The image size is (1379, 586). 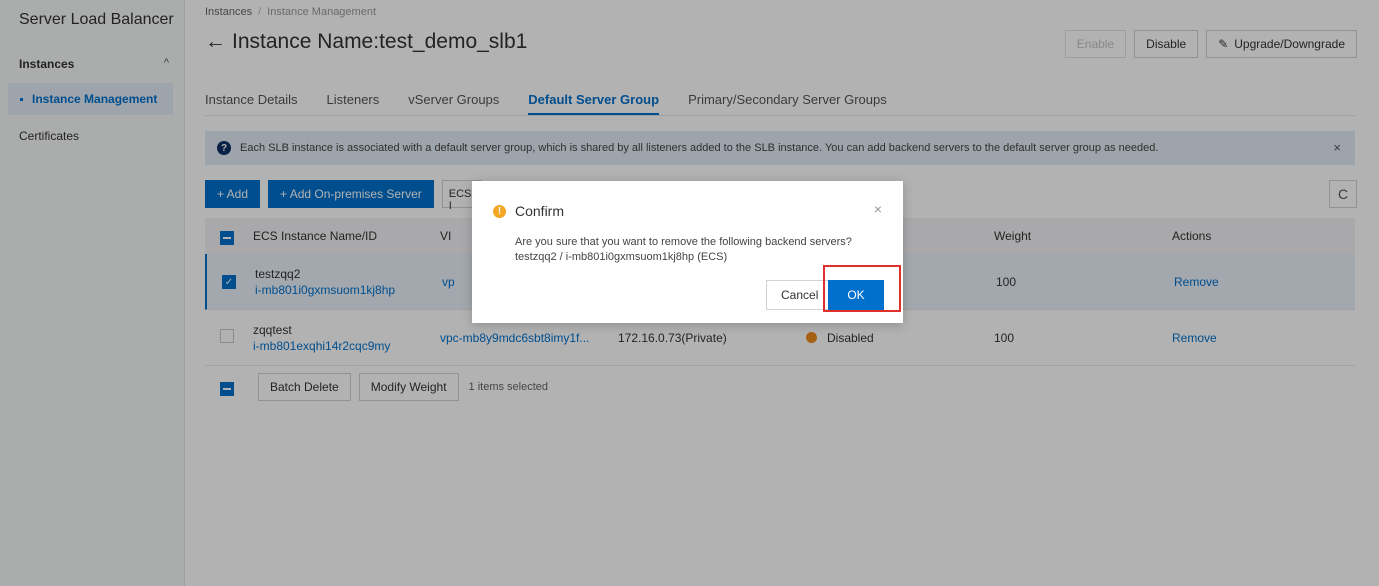 I want to click on dialog-header: ! Confirm, so click(x=528, y=211).